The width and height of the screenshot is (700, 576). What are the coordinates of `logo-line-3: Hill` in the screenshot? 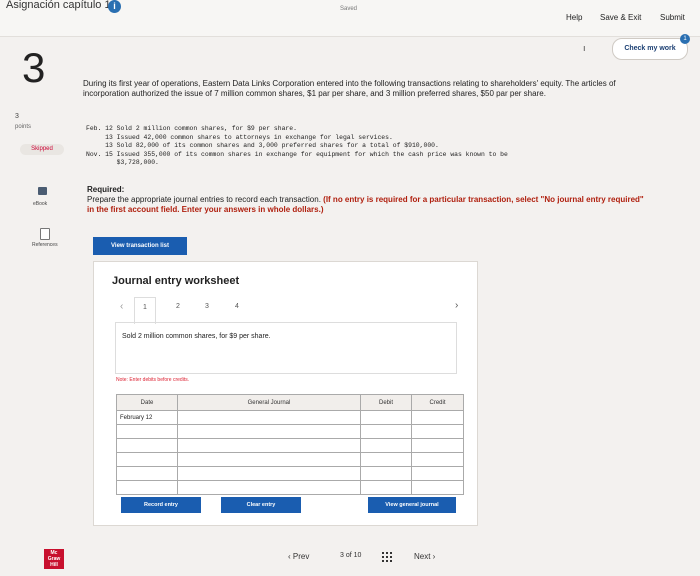 It's located at (54, 565).